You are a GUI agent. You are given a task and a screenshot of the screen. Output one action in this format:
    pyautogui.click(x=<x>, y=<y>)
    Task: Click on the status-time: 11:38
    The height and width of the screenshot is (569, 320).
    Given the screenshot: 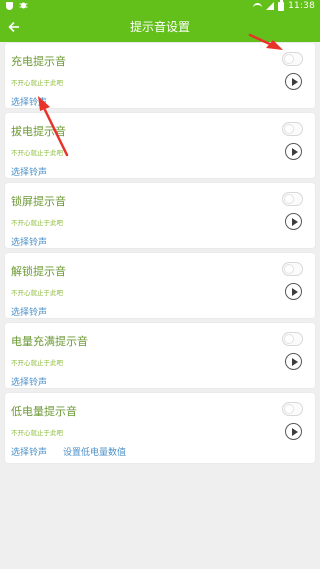 What is the action you would take?
    pyautogui.click(x=301, y=6)
    